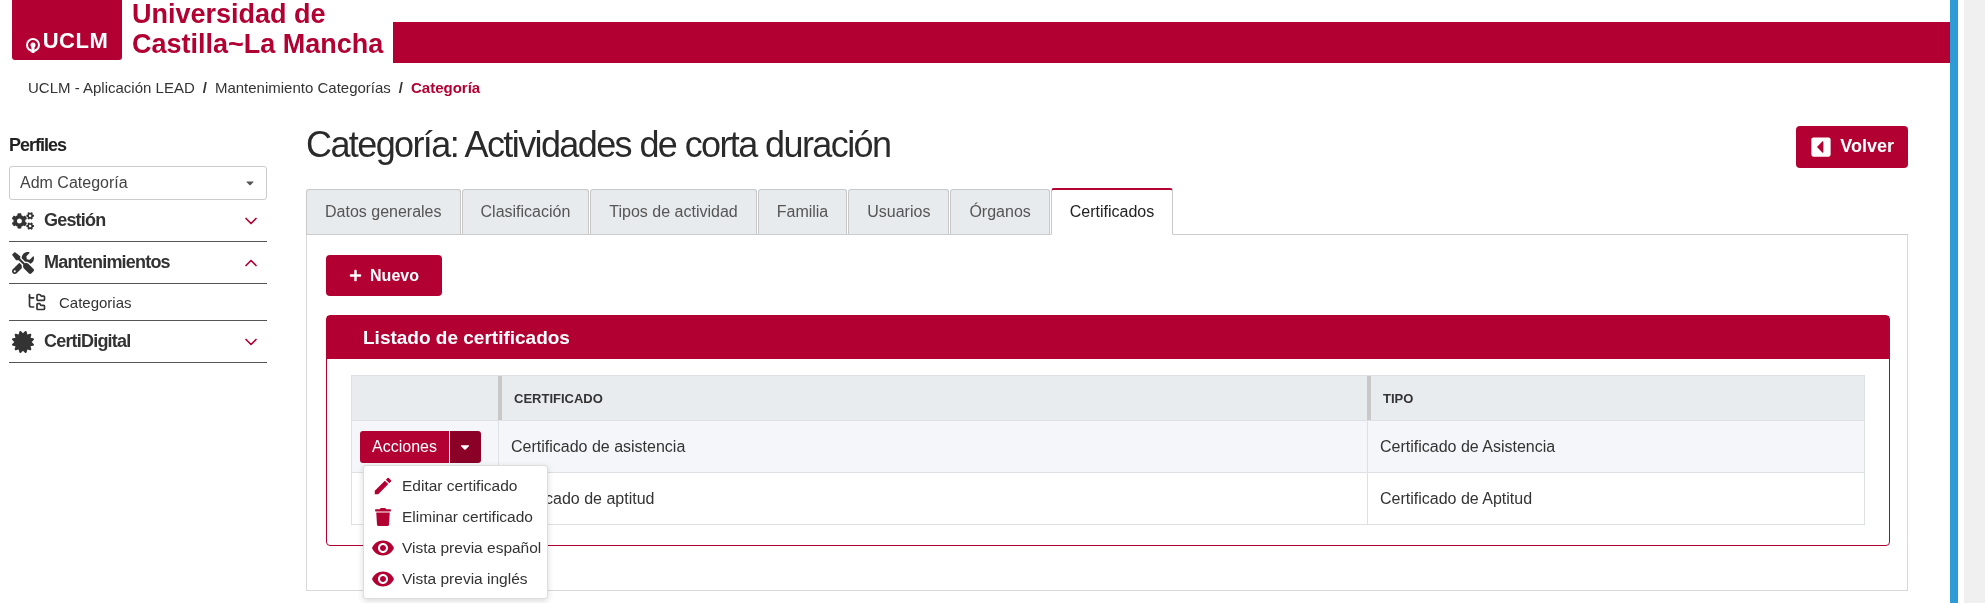 This screenshot has width=1985, height=603. Describe the element at coordinates (302, 87) in the screenshot. I see `breadcrumb-link: Mantenimiento Categorías` at that location.